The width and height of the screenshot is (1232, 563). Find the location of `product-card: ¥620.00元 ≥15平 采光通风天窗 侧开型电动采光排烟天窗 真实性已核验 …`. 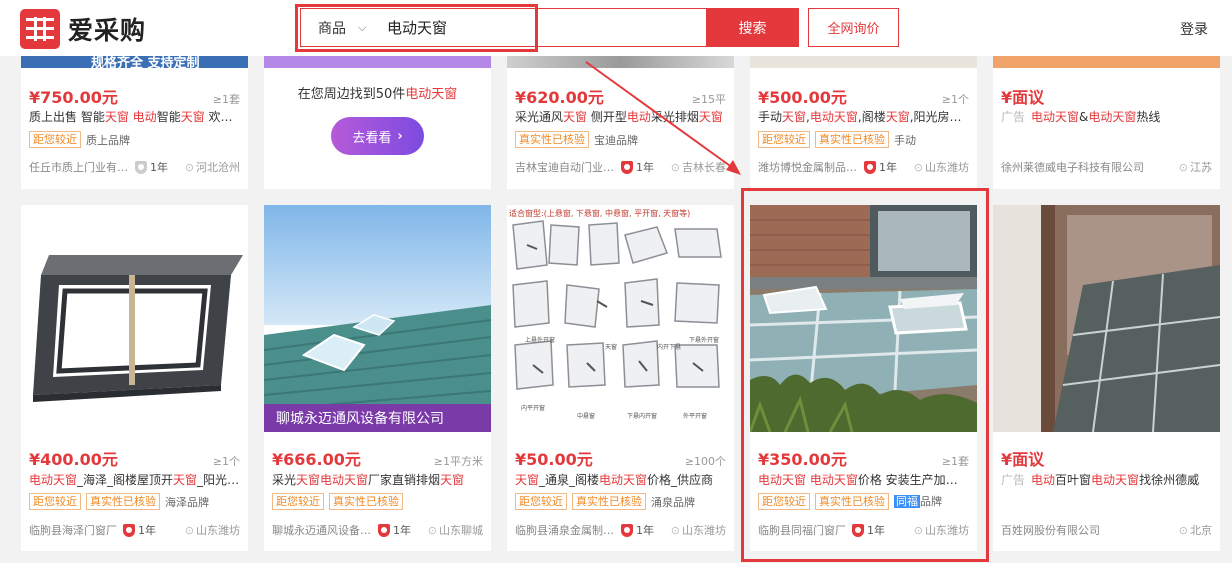

product-card: ¥620.00元 ≥15平 采光通风天窗 侧开型电动采光排烟天窗 真实性已核验 … is located at coordinates (620, 122).